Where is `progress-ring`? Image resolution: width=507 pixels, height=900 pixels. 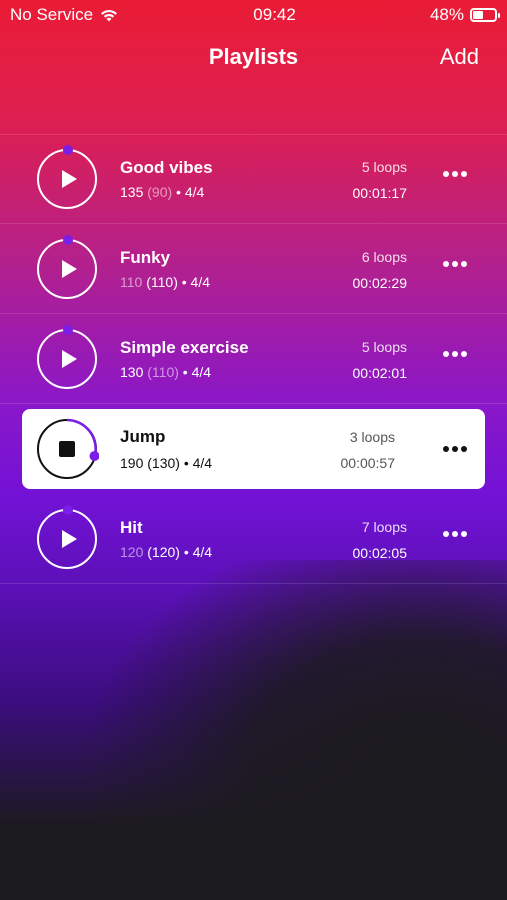 progress-ring is located at coordinates (82, 439).